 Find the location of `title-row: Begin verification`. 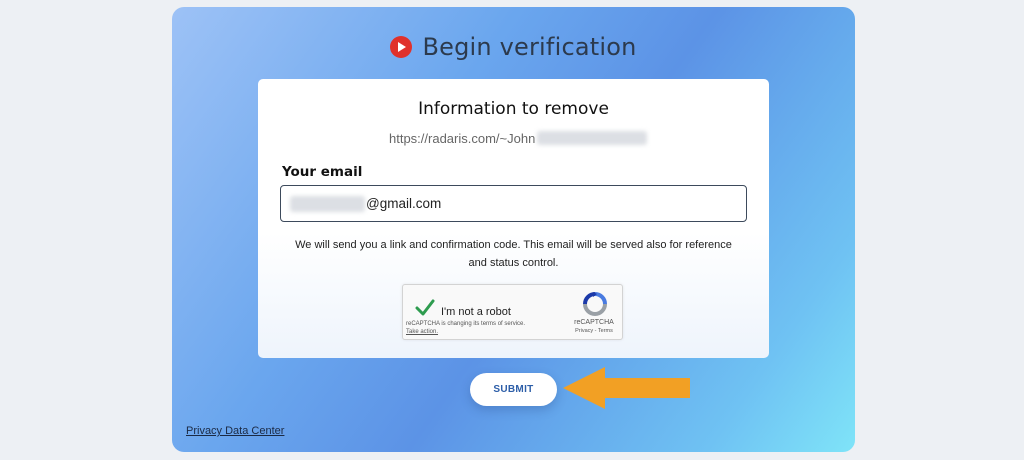

title-row: Begin verification is located at coordinates (513, 47).